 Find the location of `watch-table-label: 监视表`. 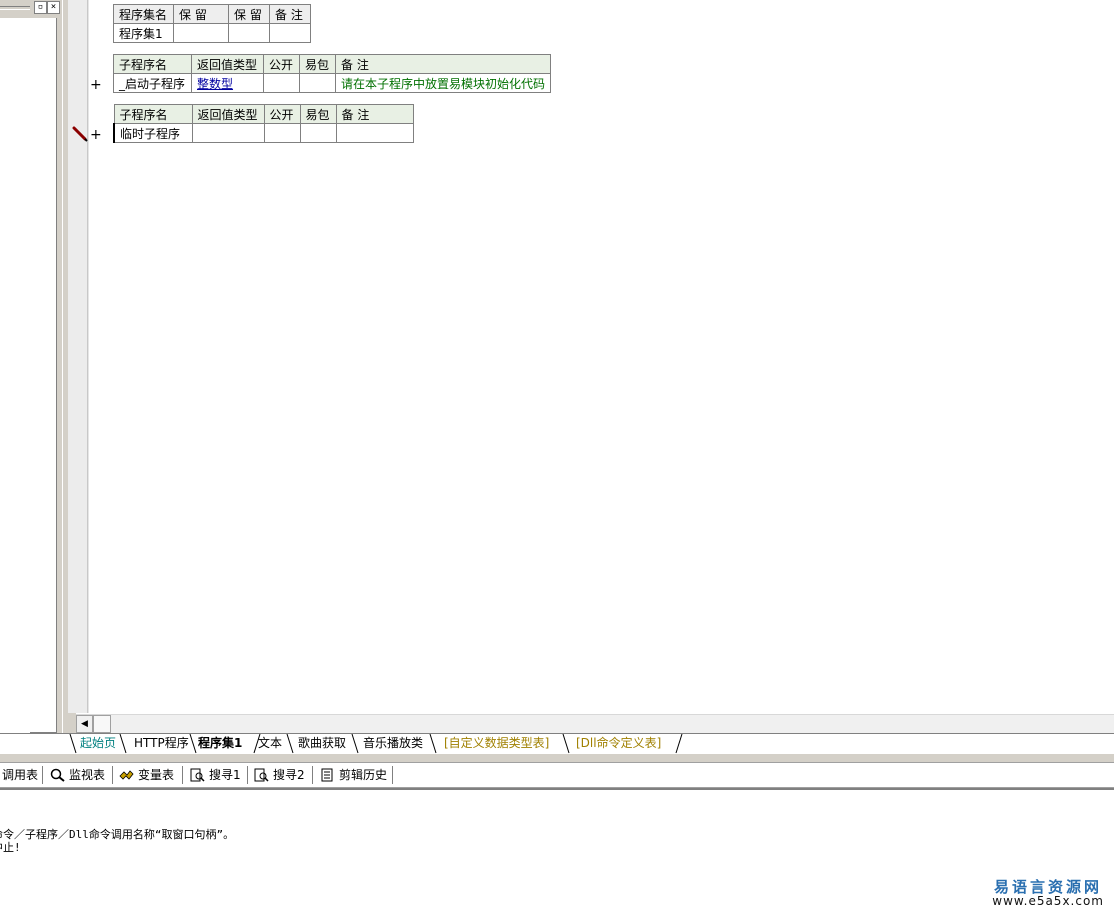

watch-table-label: 监视表 is located at coordinates (87, 775).